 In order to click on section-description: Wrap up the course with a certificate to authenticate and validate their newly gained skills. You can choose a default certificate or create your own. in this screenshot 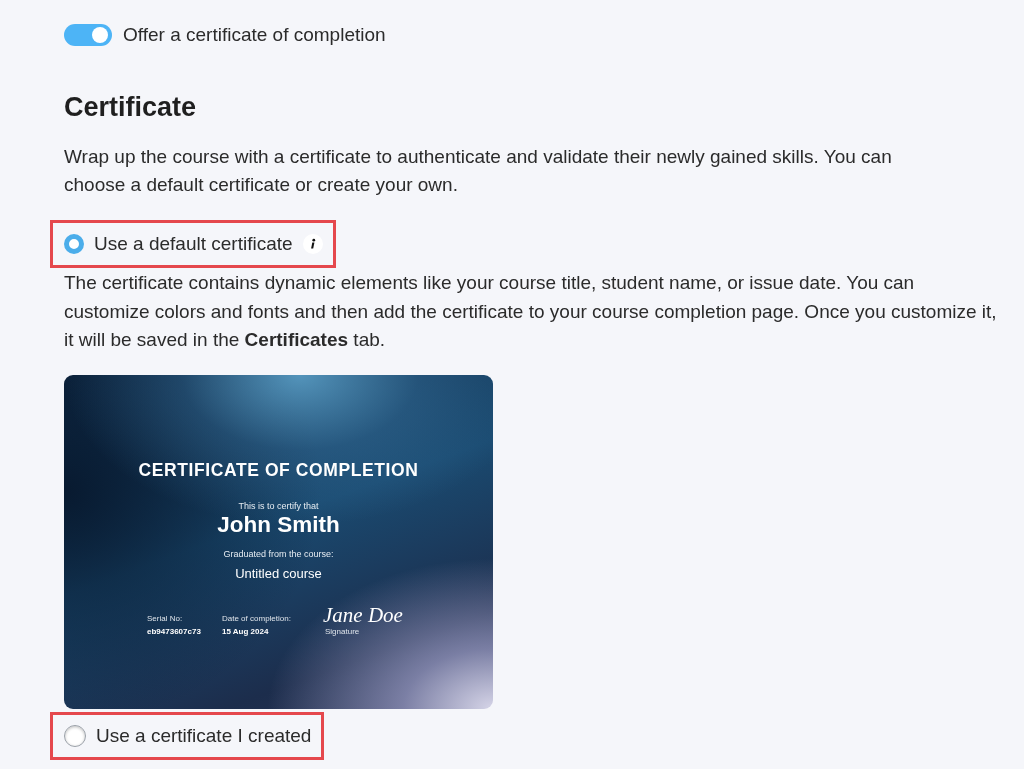, I will do `click(478, 171)`.